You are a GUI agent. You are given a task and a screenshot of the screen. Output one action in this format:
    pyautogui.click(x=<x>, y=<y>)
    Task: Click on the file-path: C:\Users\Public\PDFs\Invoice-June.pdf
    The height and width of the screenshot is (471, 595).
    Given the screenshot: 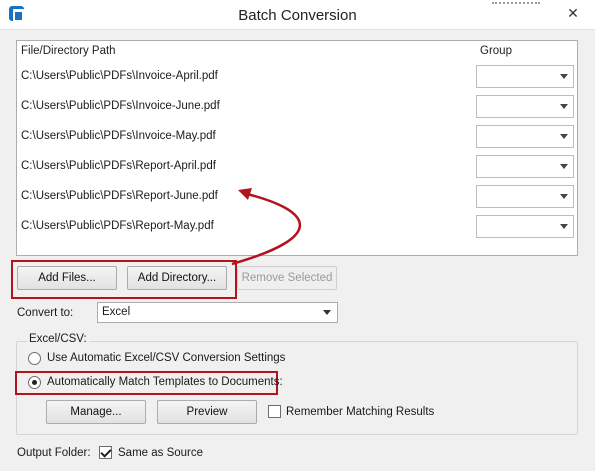 What is the action you would take?
    pyautogui.click(x=120, y=106)
    